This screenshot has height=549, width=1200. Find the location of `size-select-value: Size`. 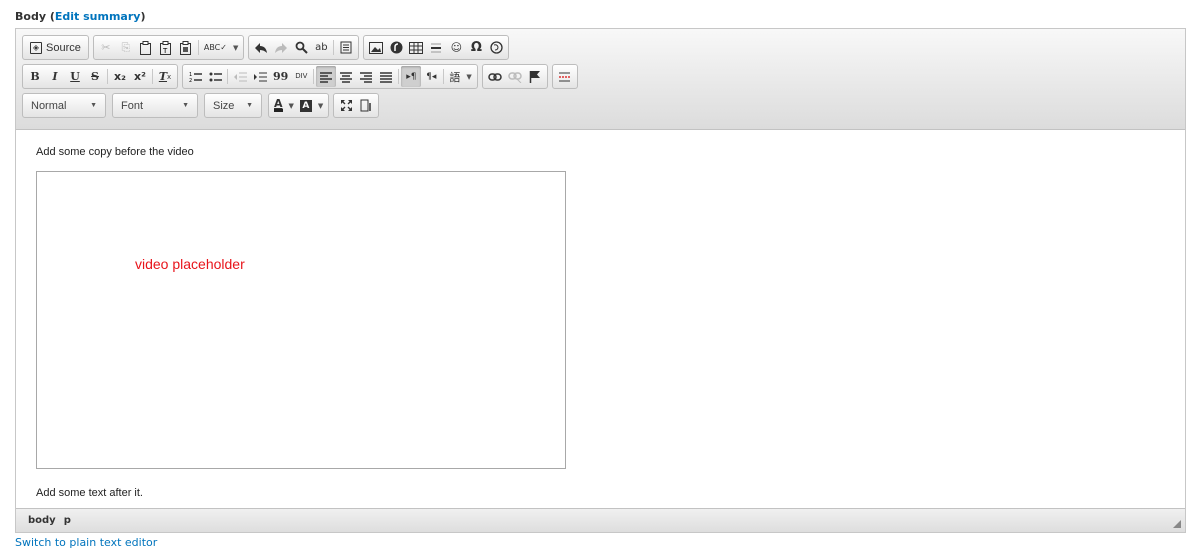

size-select-value: Size is located at coordinates (224, 105).